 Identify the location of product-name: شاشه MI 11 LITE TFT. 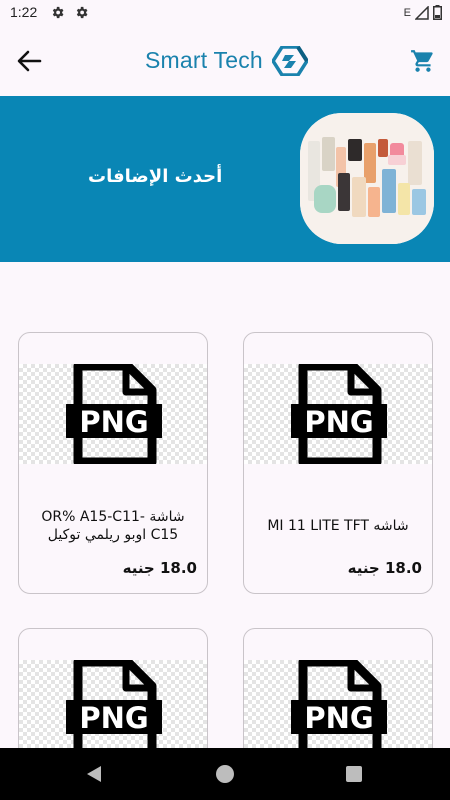
(338, 526).